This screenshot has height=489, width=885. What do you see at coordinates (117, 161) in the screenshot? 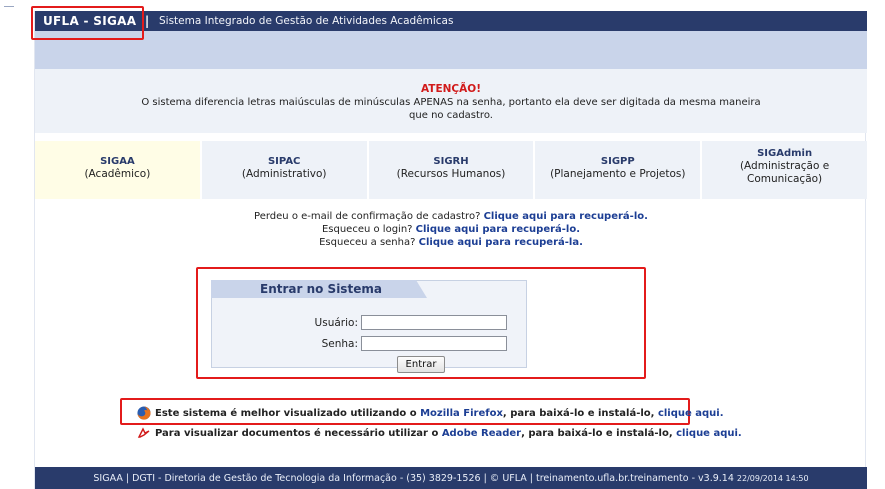
I see `system-name-sigaa: SIGAA` at bounding box center [117, 161].